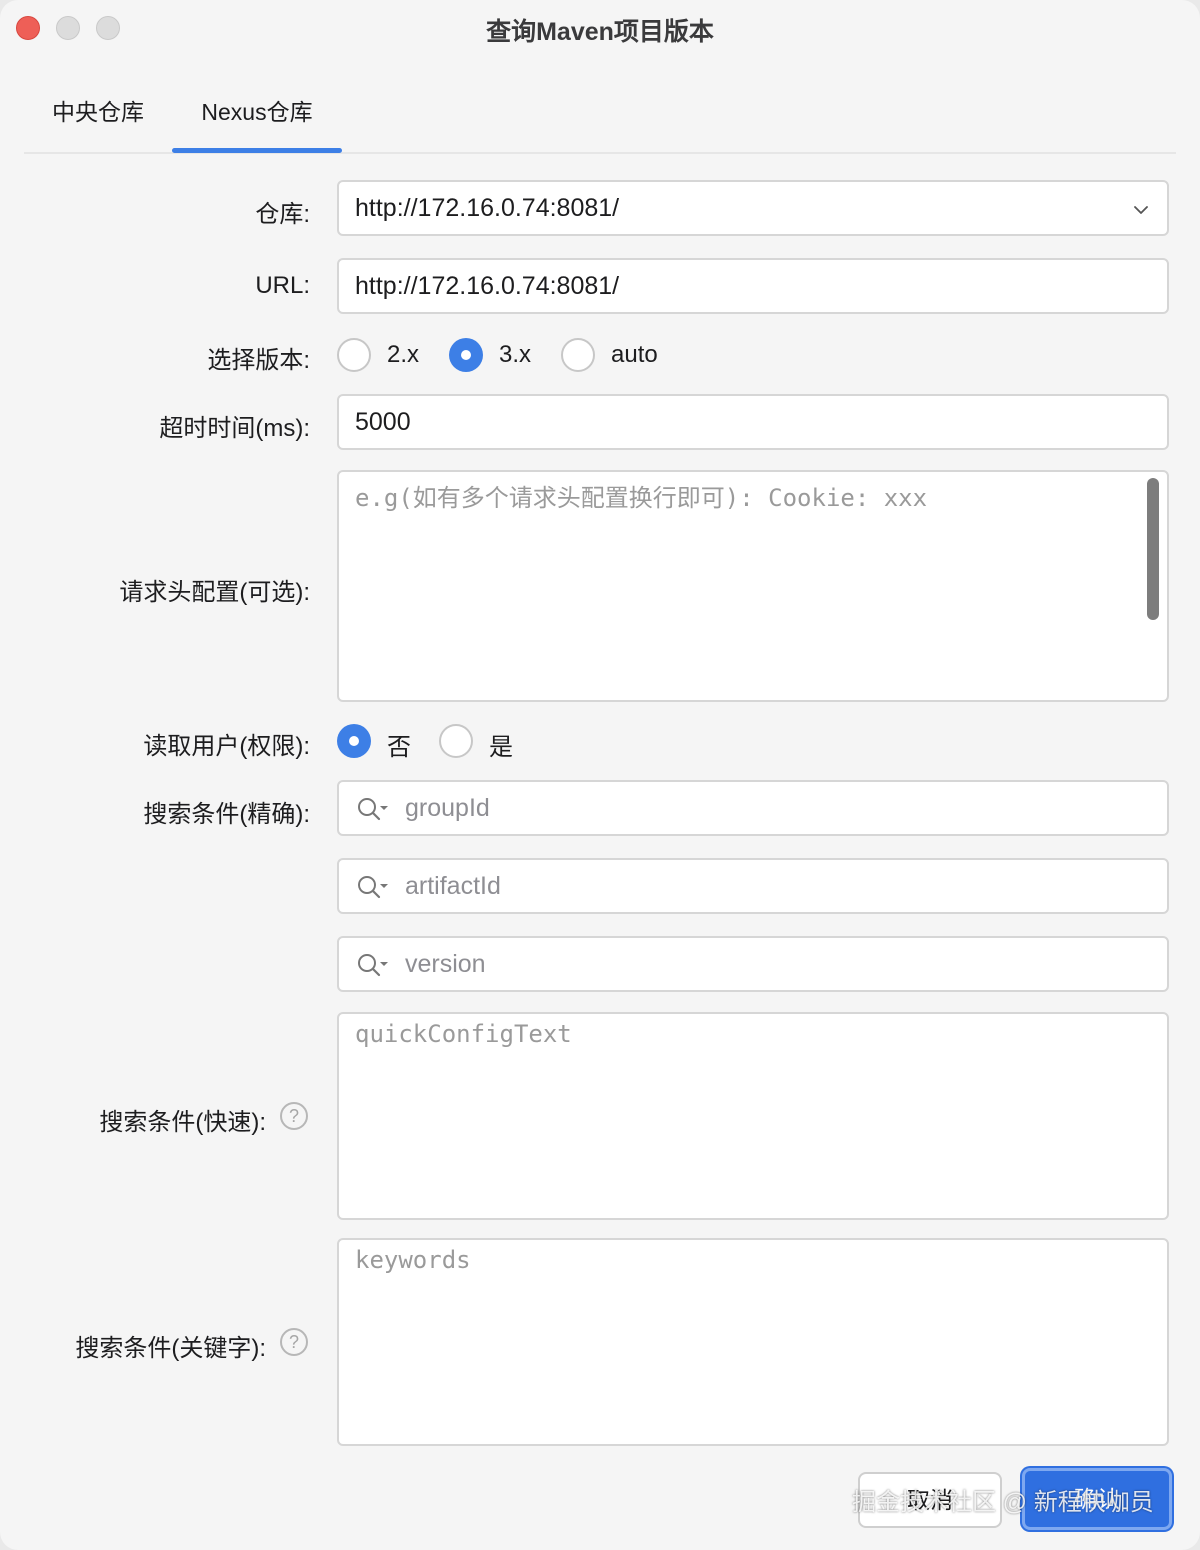 The height and width of the screenshot is (1550, 1200). Describe the element at coordinates (501, 747) in the screenshot. I see `radio-read-user-yes-label: 是` at that location.